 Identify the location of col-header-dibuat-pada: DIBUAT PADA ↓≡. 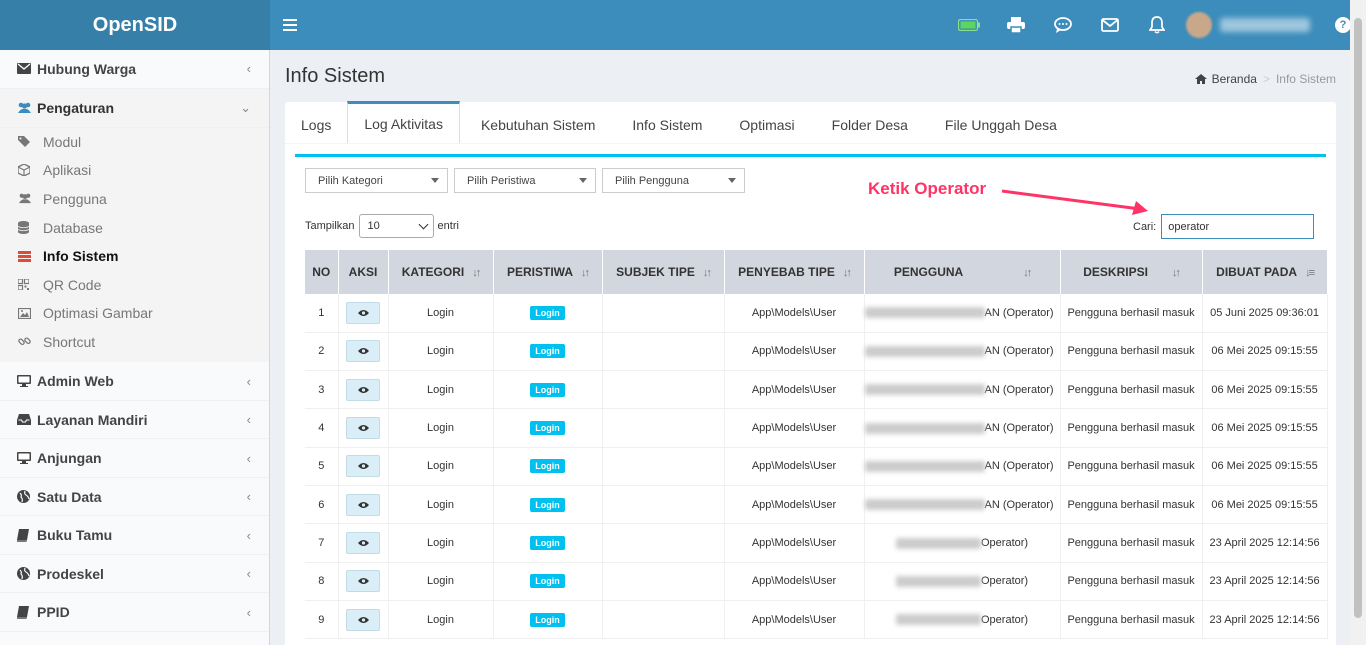
(1265, 272).